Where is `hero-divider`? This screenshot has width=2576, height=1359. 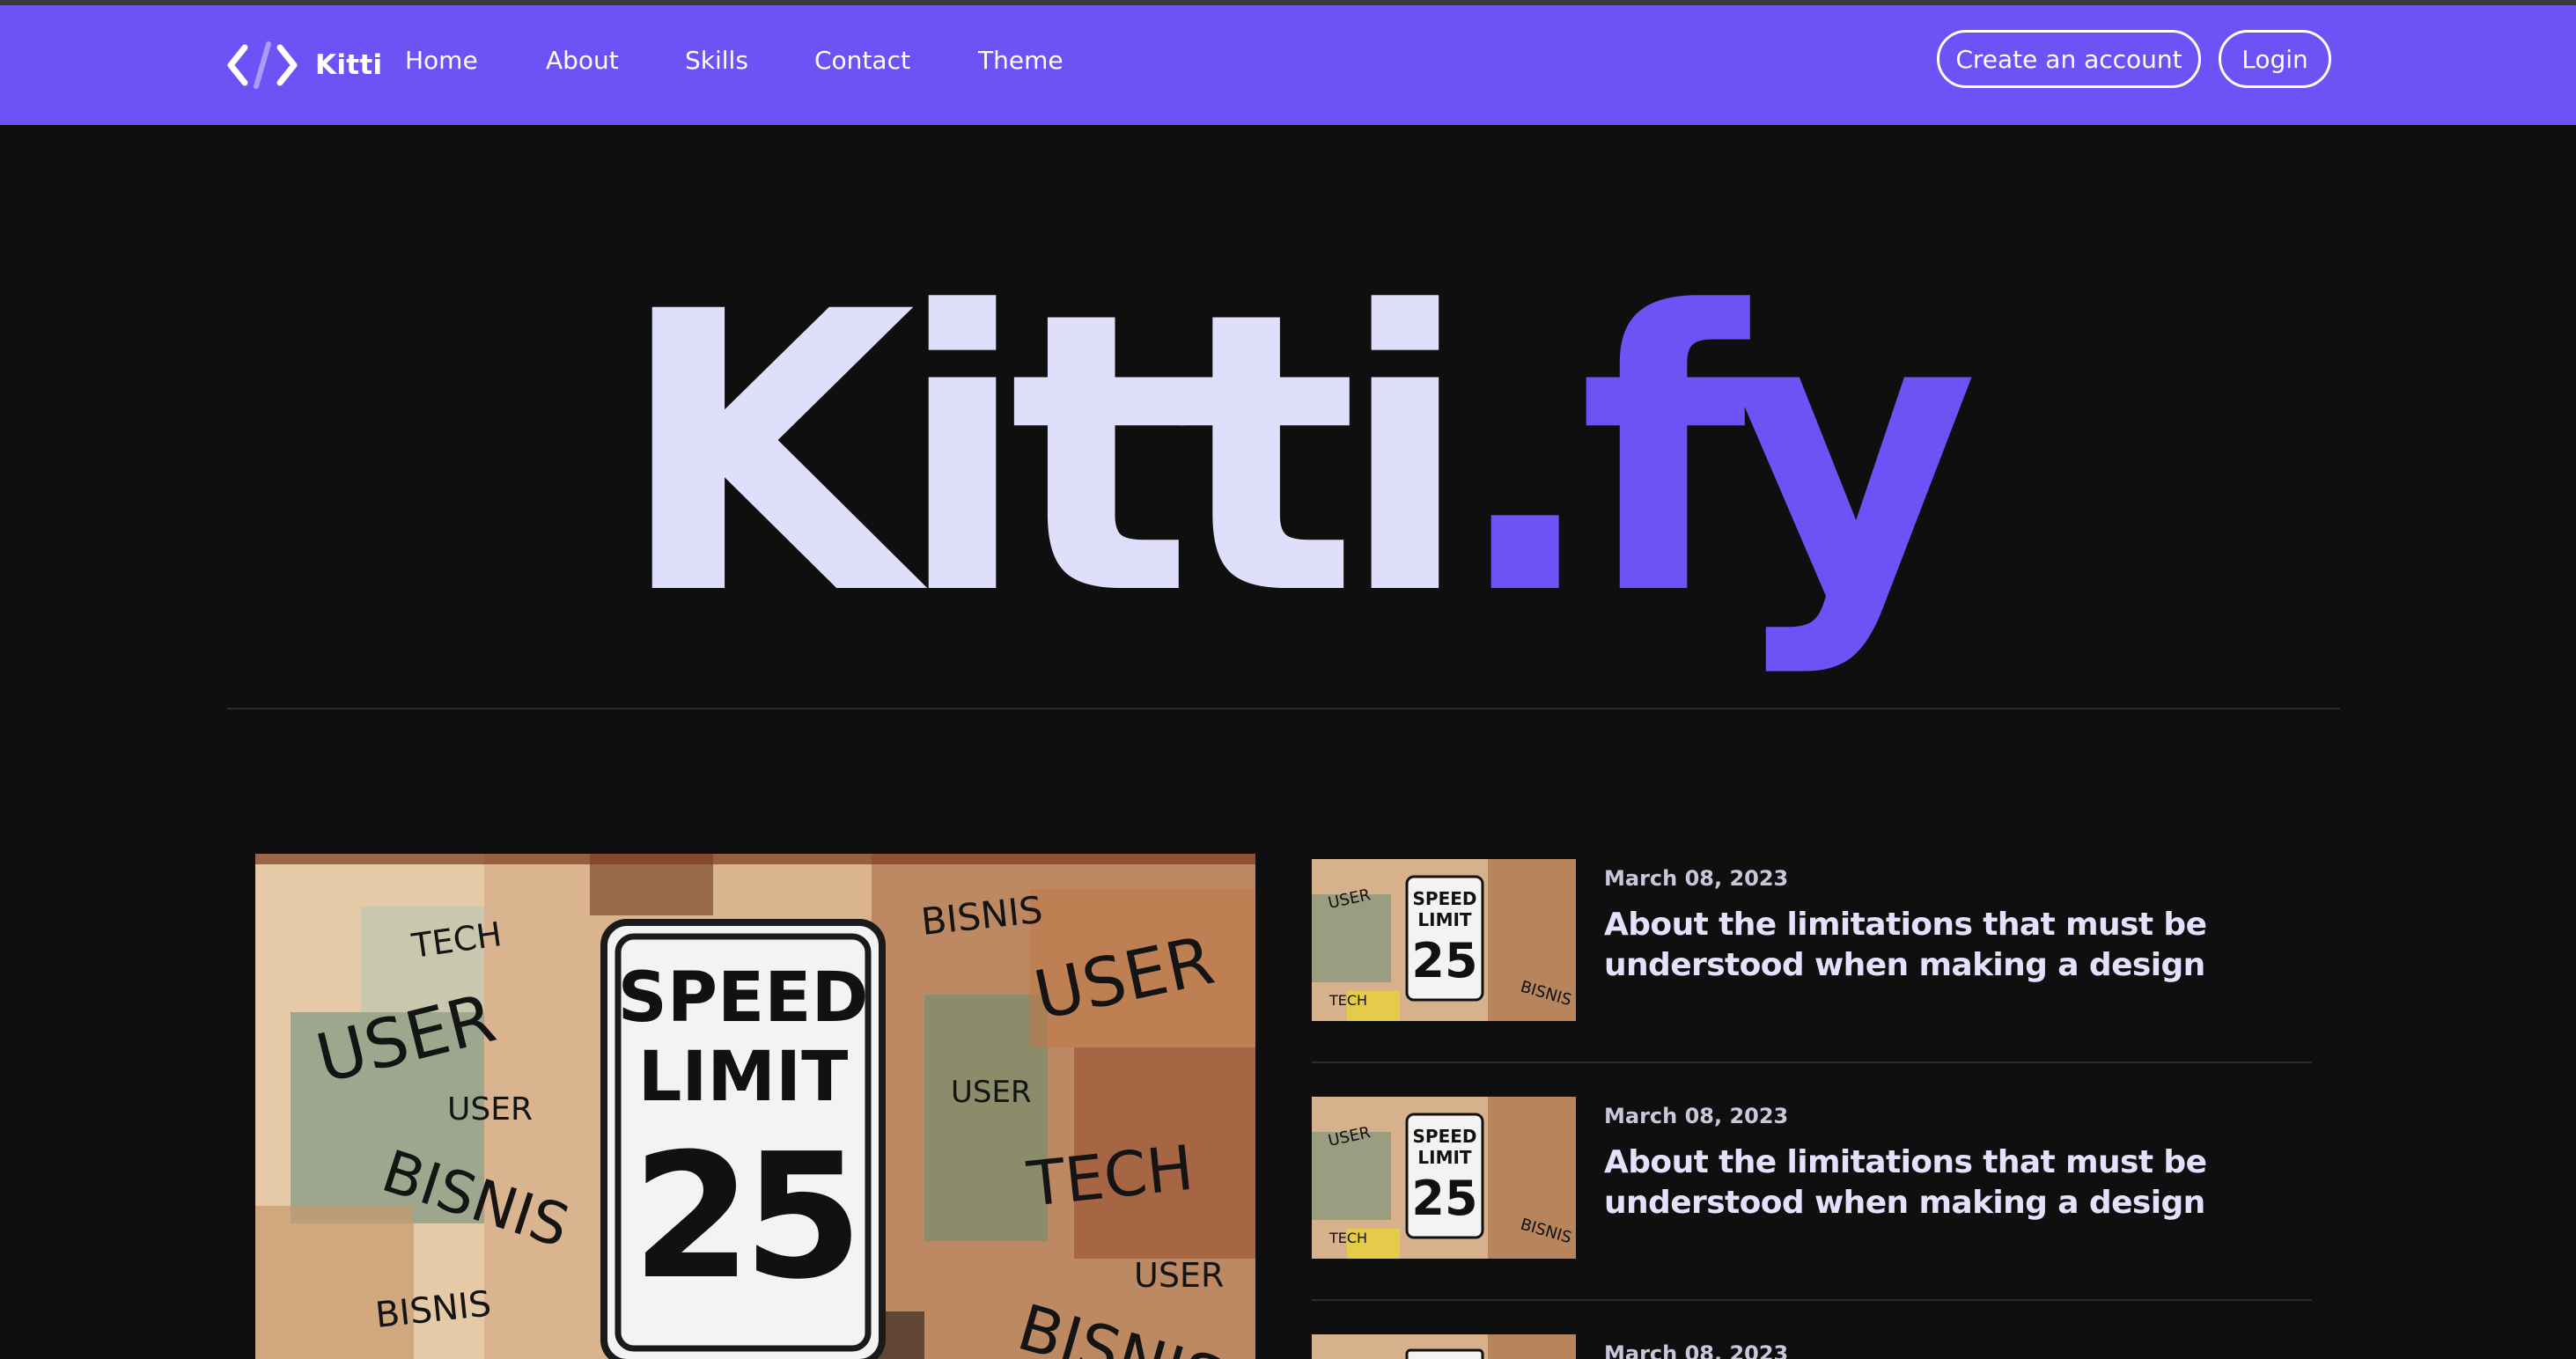
hero-divider is located at coordinates (1283, 709).